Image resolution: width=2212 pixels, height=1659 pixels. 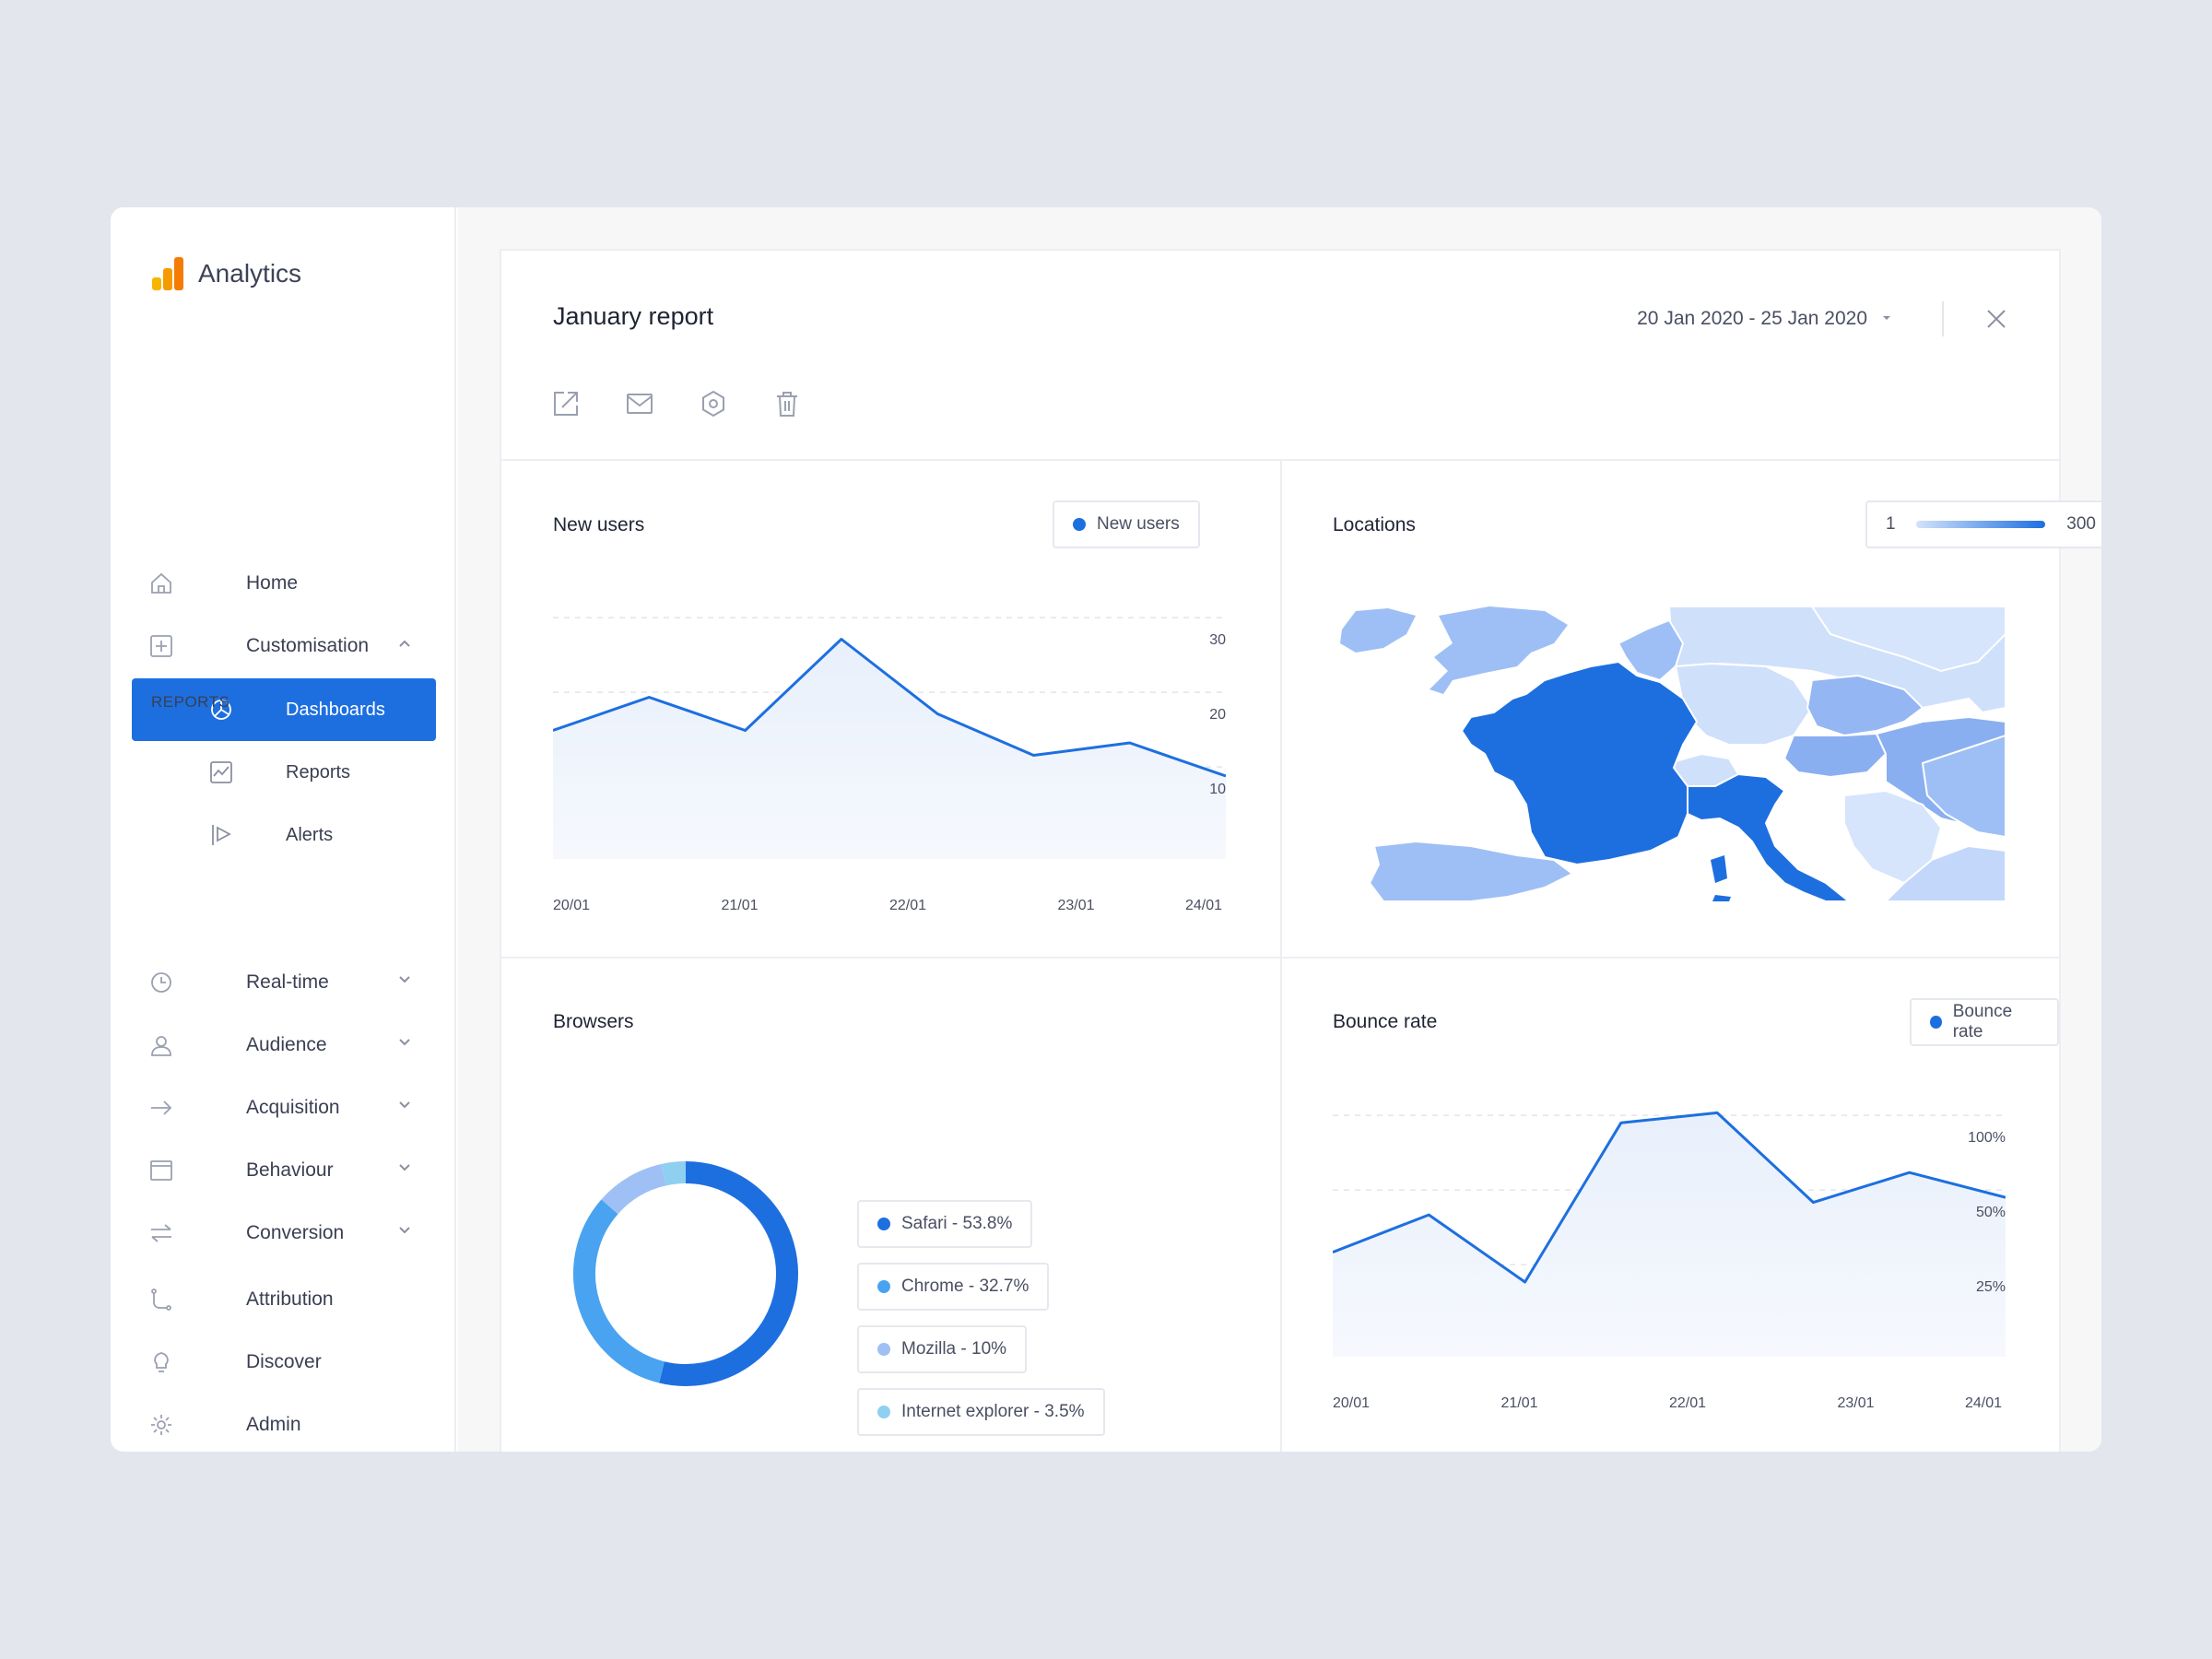 I want to click on locations-scale-legend: 1 300, so click(x=1983, y=524).